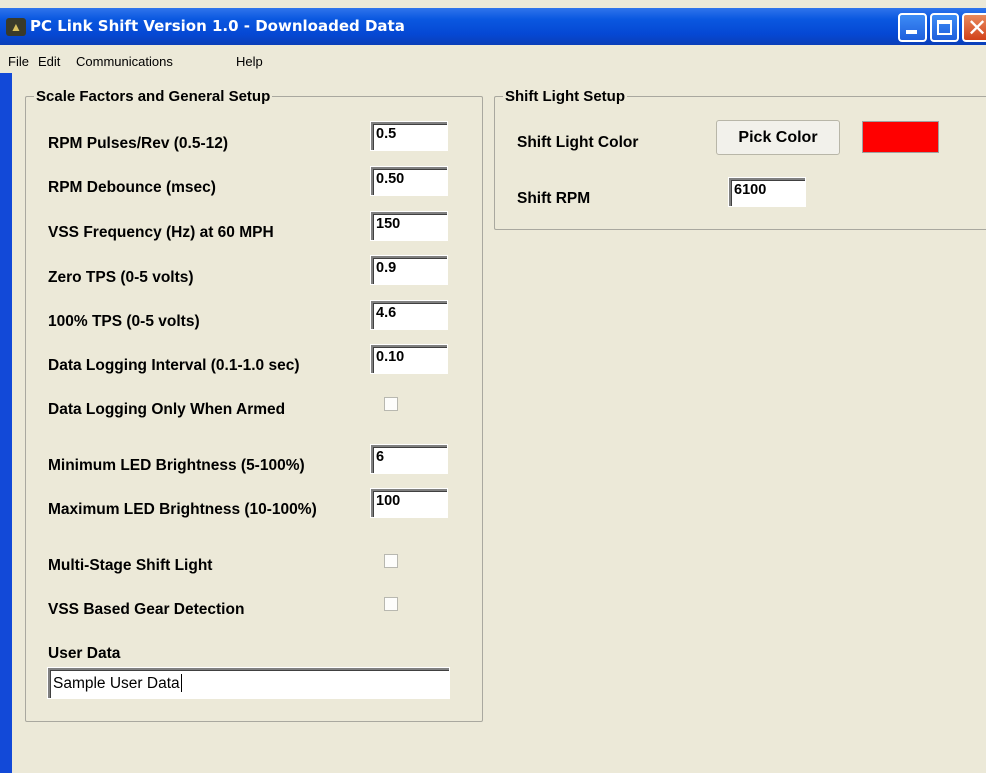 This screenshot has height=773, width=986. Describe the element at coordinates (116, 683) in the screenshot. I see `user-data-value: Sample User Data` at that location.